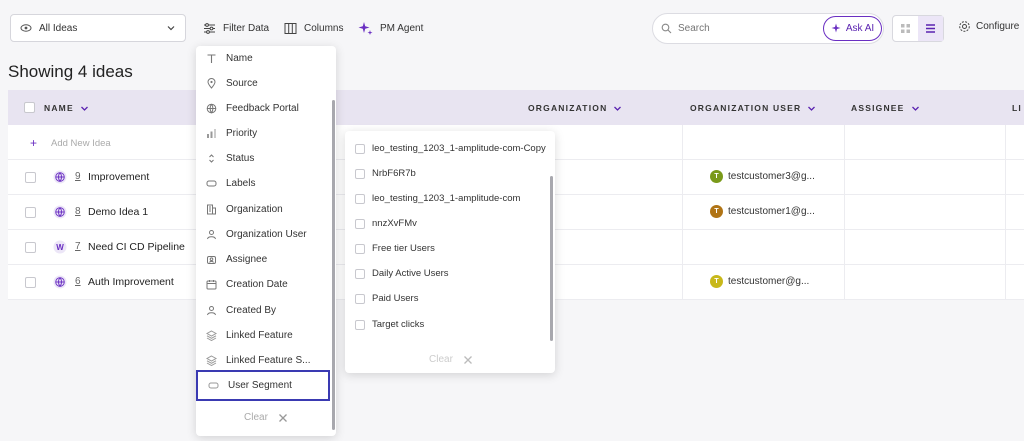 Image resolution: width=1024 pixels, height=441 pixels. I want to click on idea-title: Need CI CD Pipeline, so click(136, 247).